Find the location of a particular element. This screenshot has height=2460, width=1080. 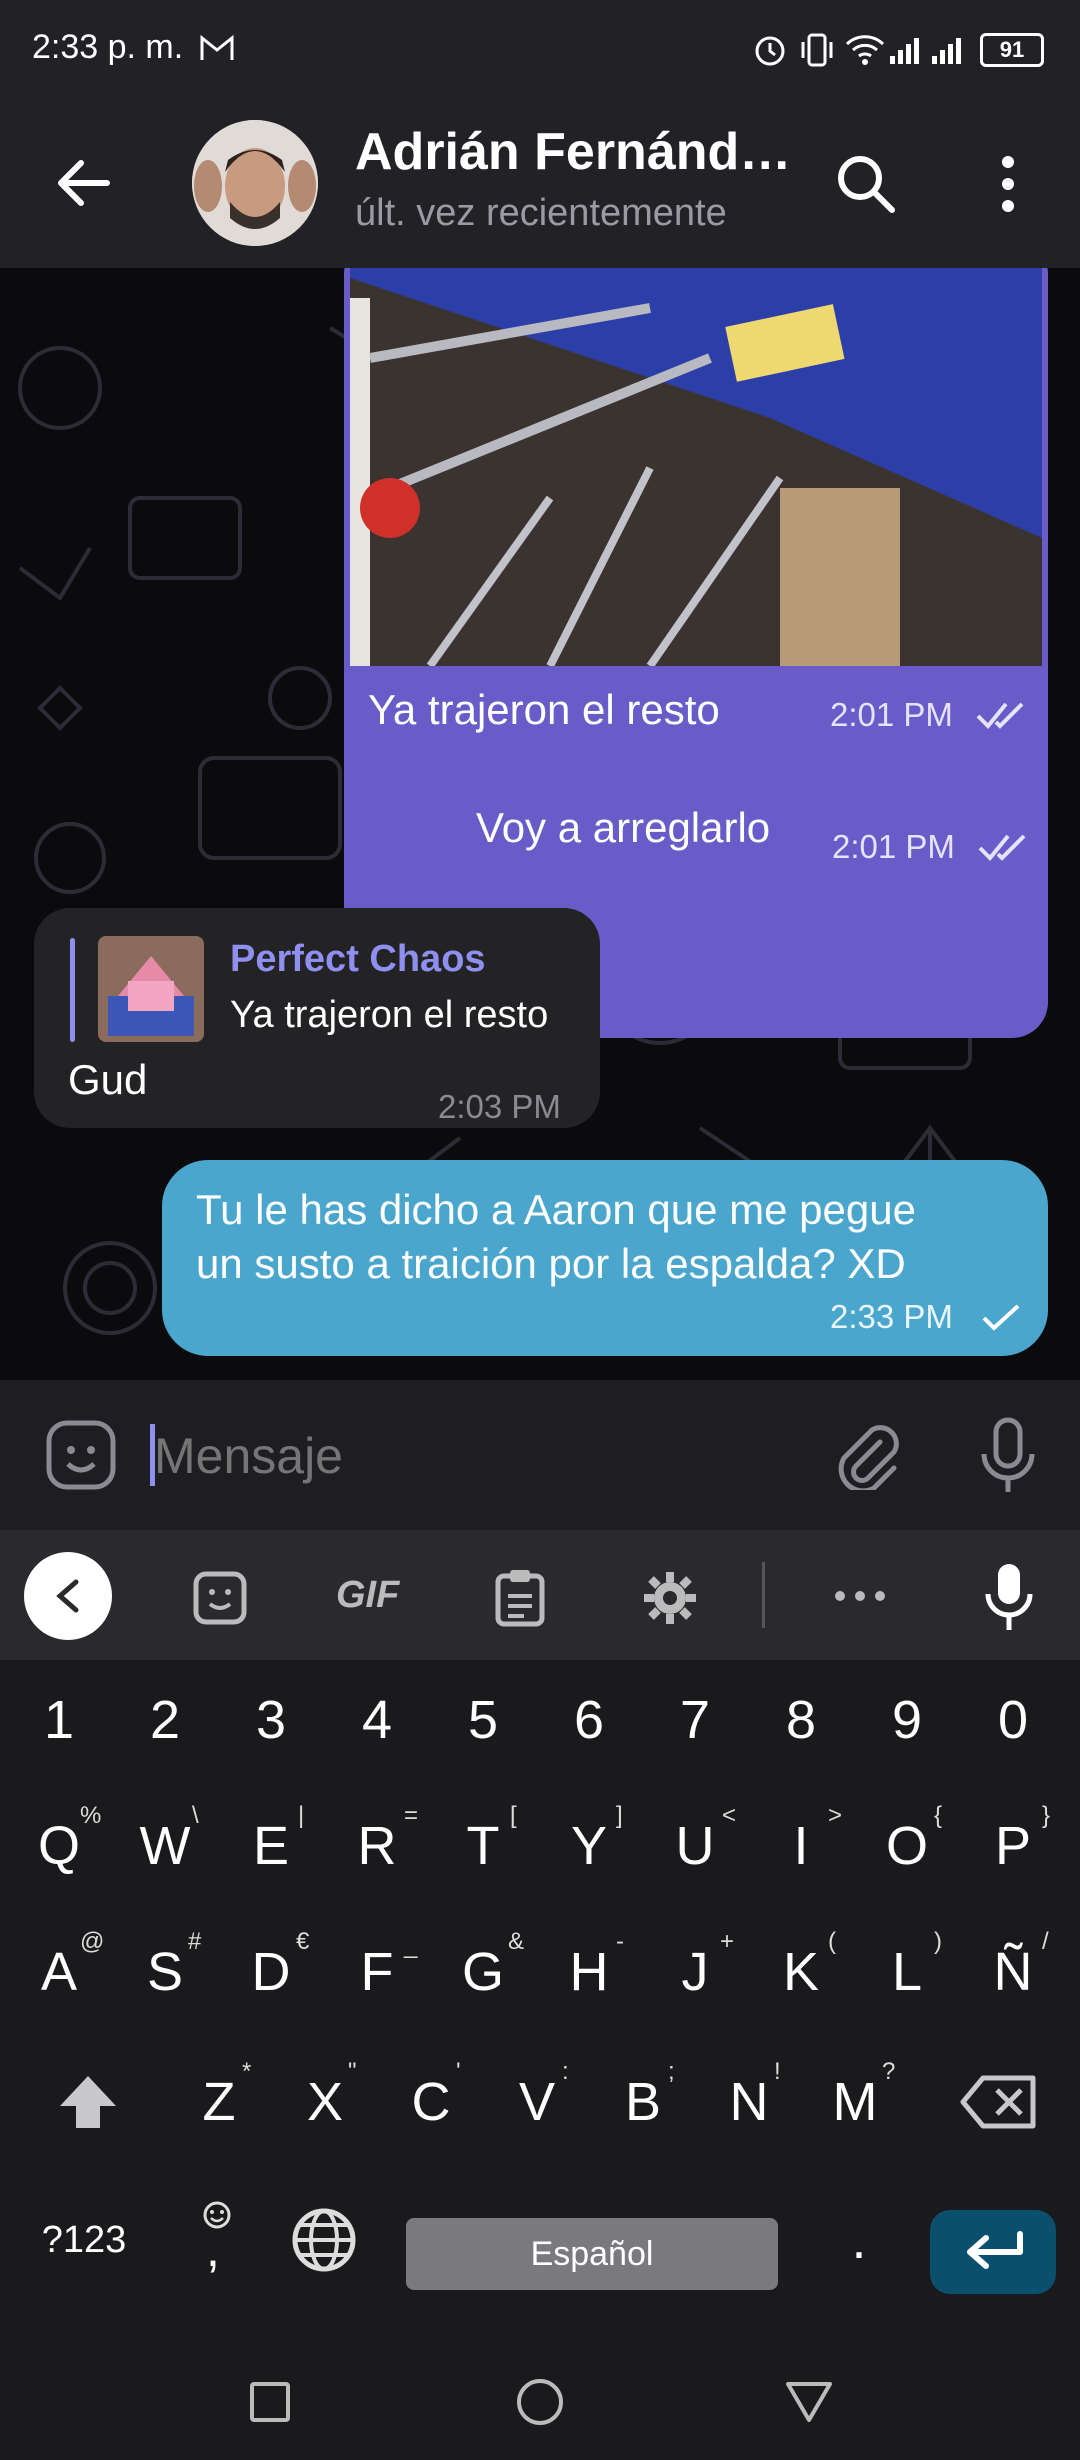

key-l: L) is located at coordinates (907, 1972).